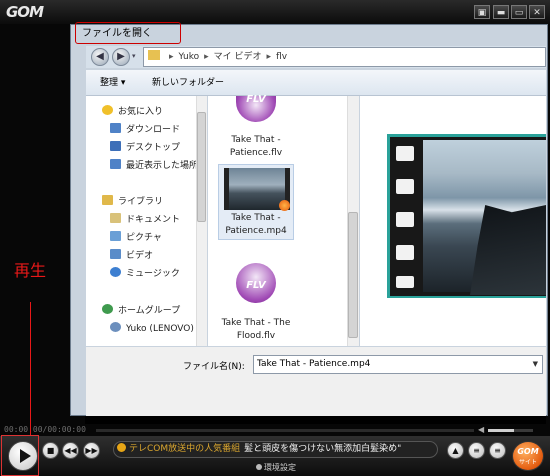 This screenshot has width=550, height=476. What do you see at coordinates (115, 327) in the screenshot?
I see `user-icon` at bounding box center [115, 327].